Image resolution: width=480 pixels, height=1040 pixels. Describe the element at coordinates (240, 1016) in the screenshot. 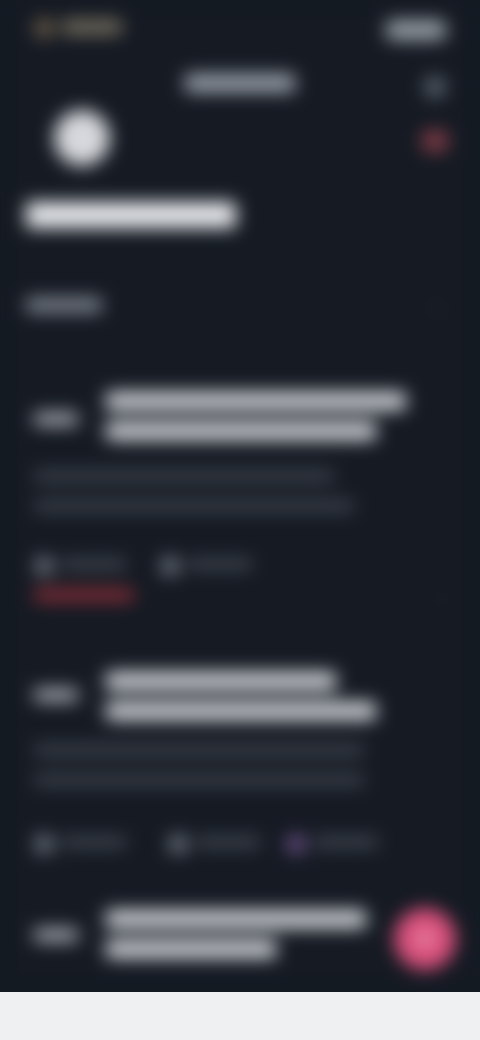

I see `bottom-bar` at that location.